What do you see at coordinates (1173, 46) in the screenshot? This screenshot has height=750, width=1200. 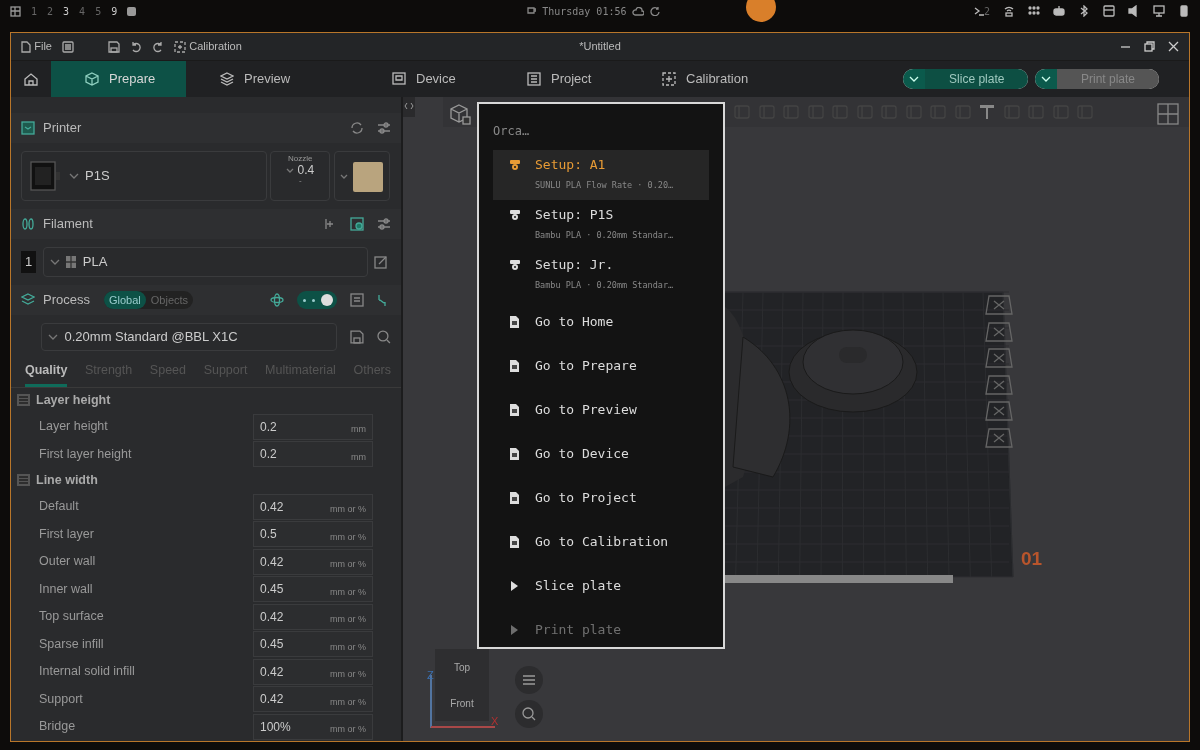 I see `close-icon` at bounding box center [1173, 46].